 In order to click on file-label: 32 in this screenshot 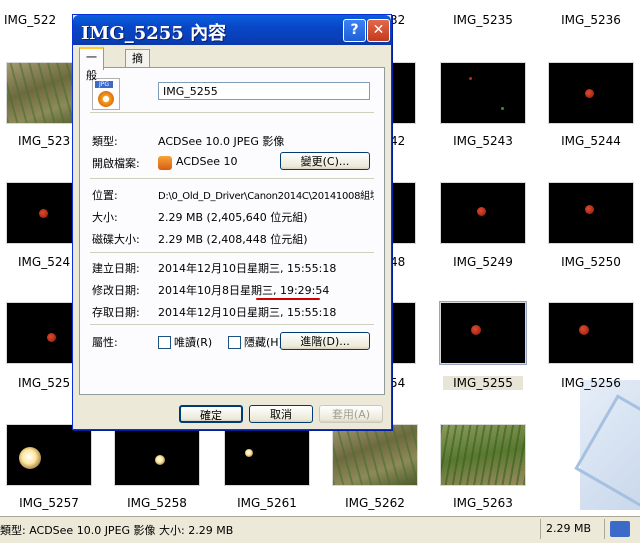, I will do `click(400, 20)`.